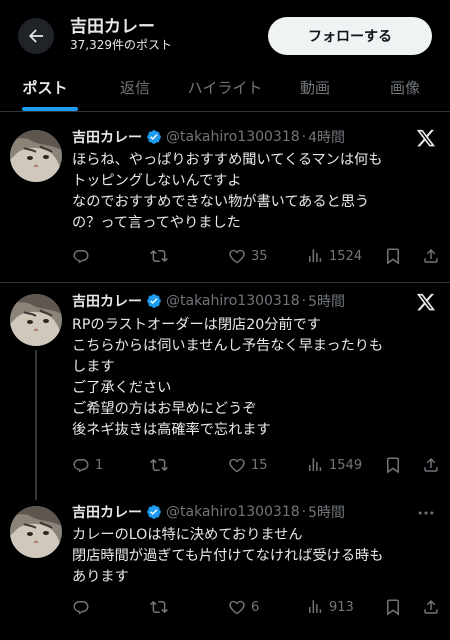 The height and width of the screenshot is (640, 450). Describe the element at coordinates (154, 137) in the screenshot. I see `verified-badge-icon` at that location.